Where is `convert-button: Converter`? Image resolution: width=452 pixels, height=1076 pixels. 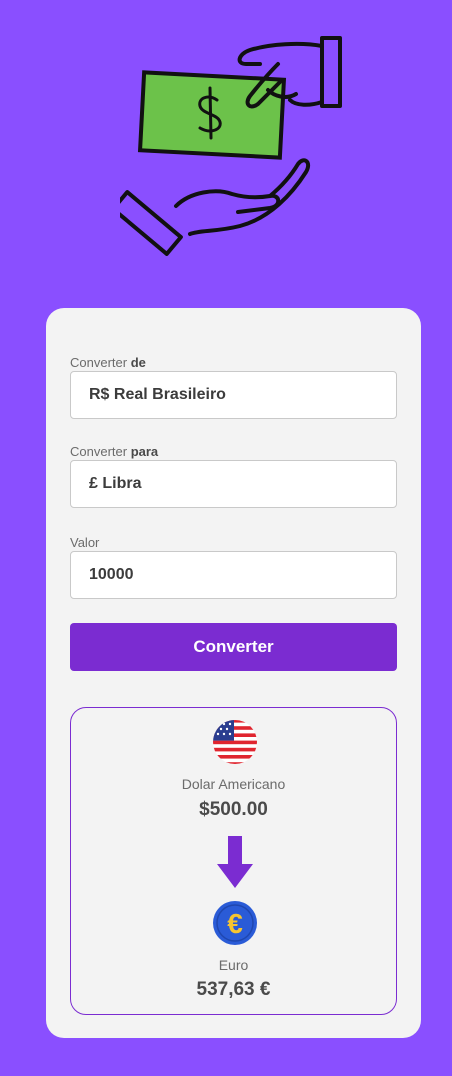 convert-button: Converter is located at coordinates (233, 647).